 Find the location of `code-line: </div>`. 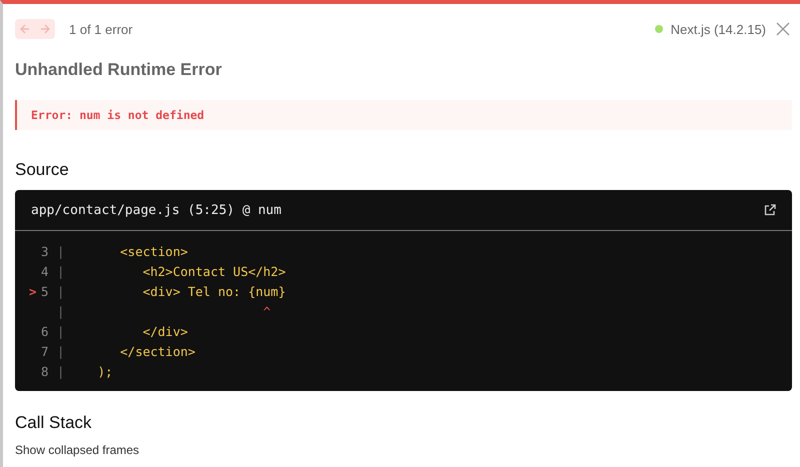

code-line: </div> is located at coordinates (165, 331).